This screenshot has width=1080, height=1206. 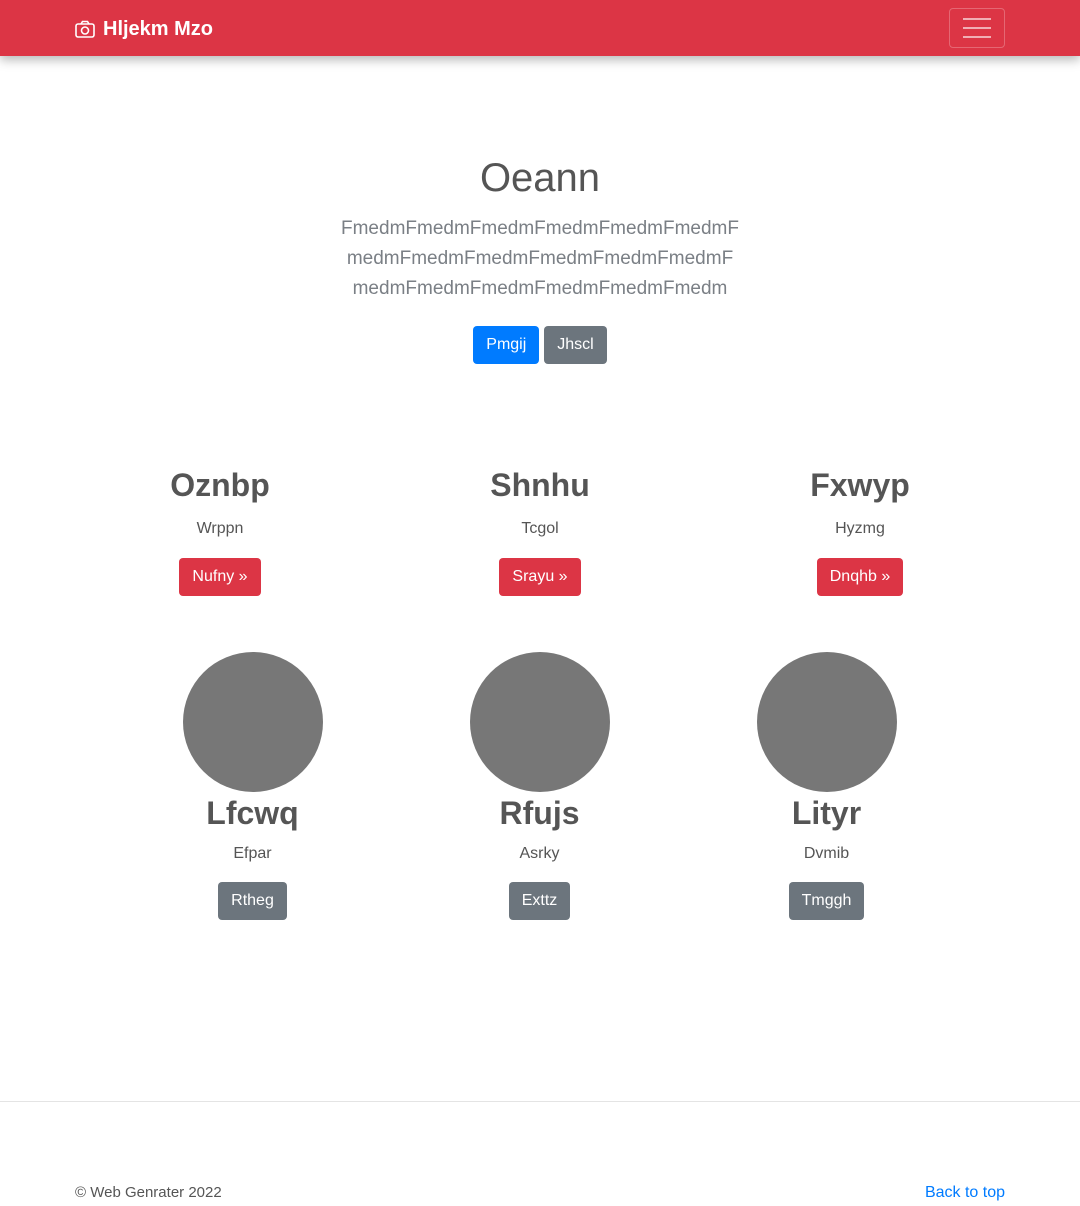 I want to click on feature-column: Shnhu Tcgol Srayu », so click(x=540, y=529).